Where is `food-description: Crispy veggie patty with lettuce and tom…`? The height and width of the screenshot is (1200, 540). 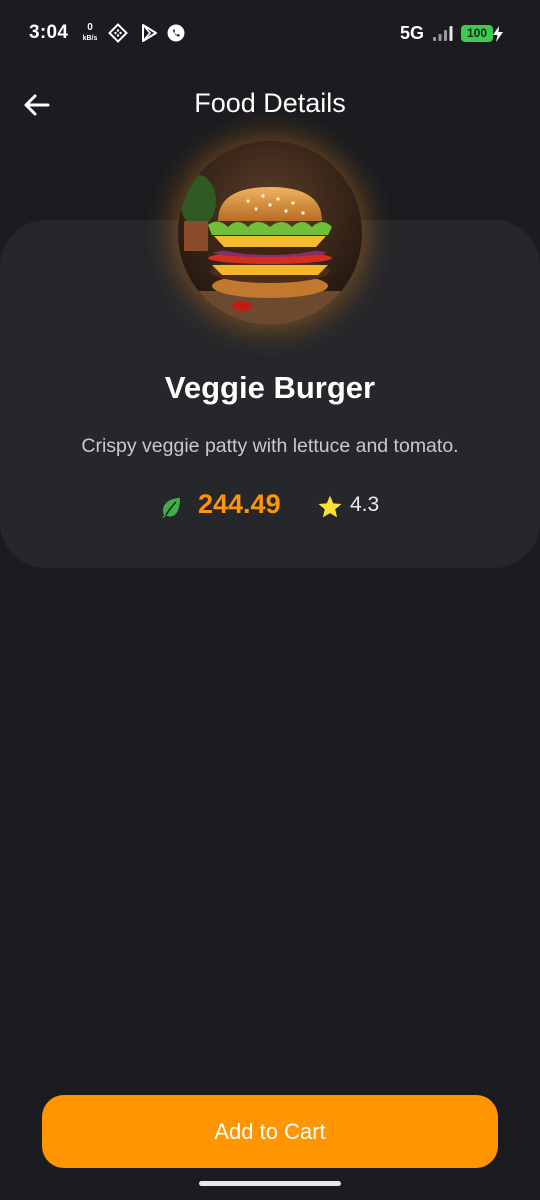 food-description: Crispy veggie patty with lettuce and tom… is located at coordinates (270, 446).